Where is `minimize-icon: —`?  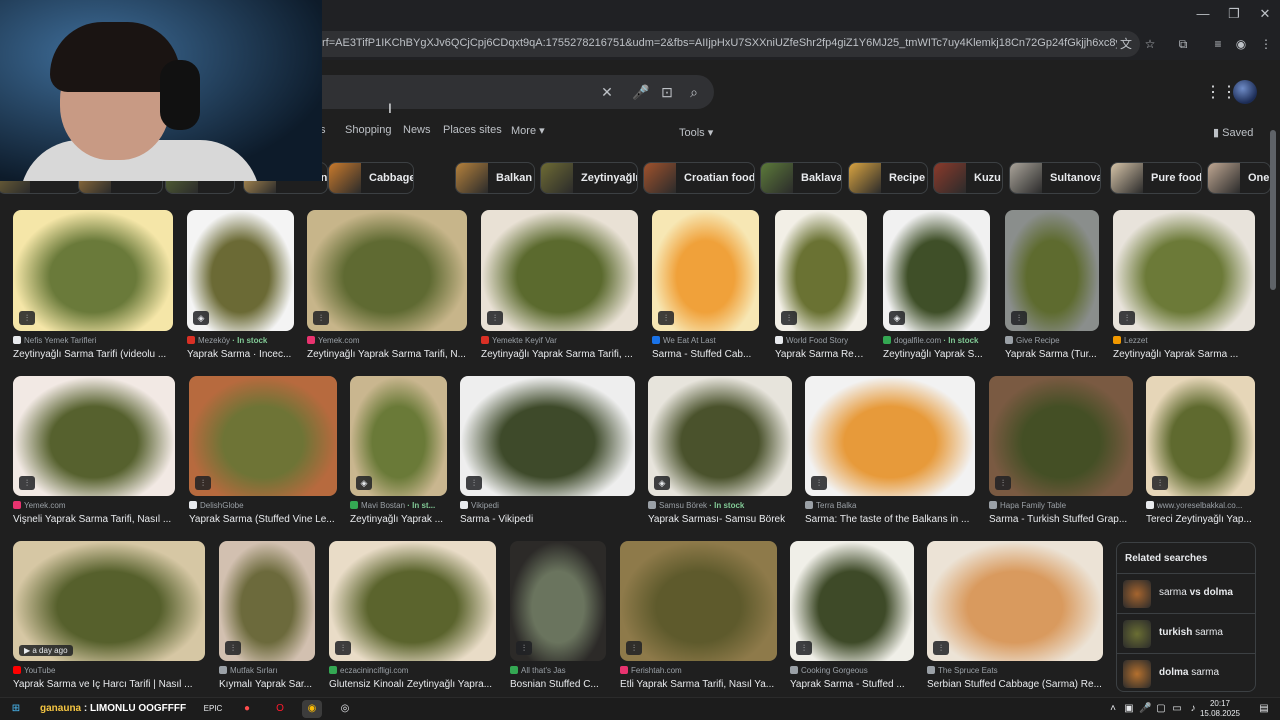
minimize-icon: — is located at coordinates (1203, 14).